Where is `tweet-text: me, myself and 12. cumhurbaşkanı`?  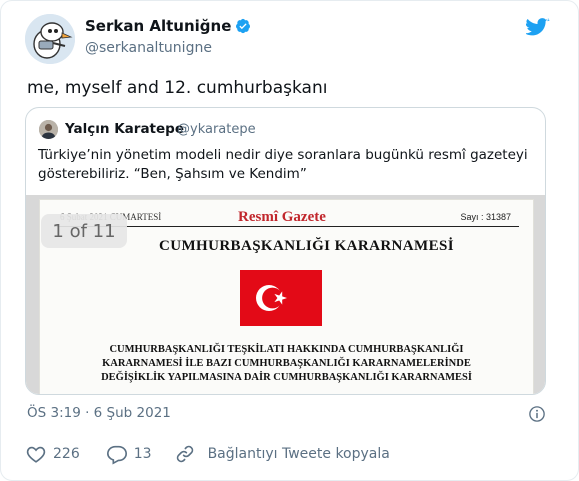
tweet-text: me, myself and 12. cumhurbaşkanı is located at coordinates (177, 88).